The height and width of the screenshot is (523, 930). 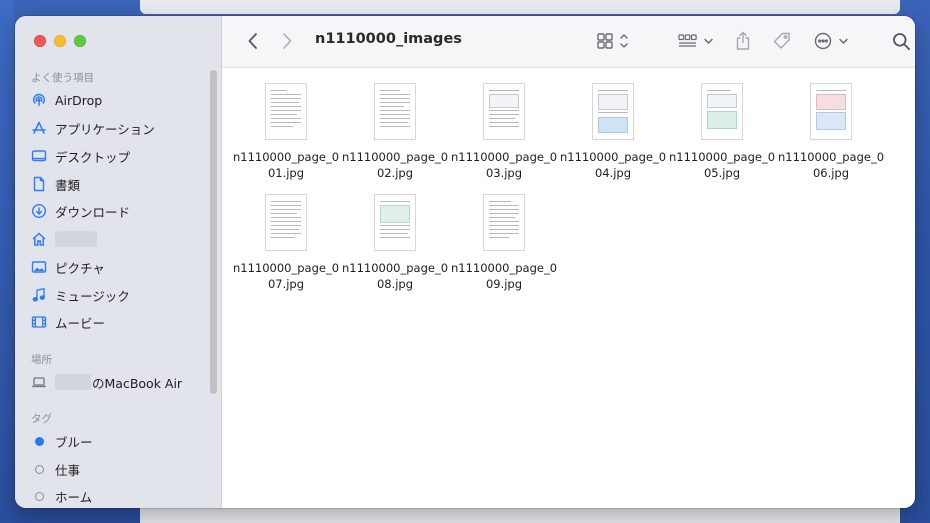 I want to click on sidebar-item-home, so click(x=120, y=239).